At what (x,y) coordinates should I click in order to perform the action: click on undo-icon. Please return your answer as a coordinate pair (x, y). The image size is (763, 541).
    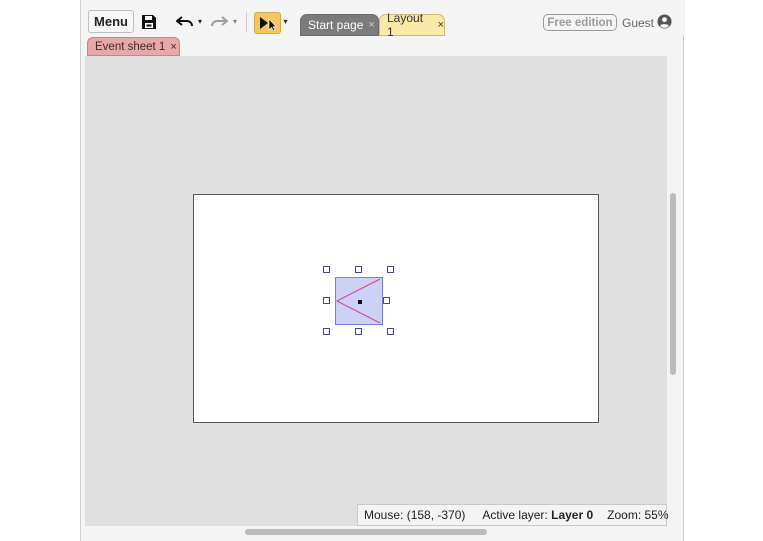
    Looking at the image, I should click on (185, 22).